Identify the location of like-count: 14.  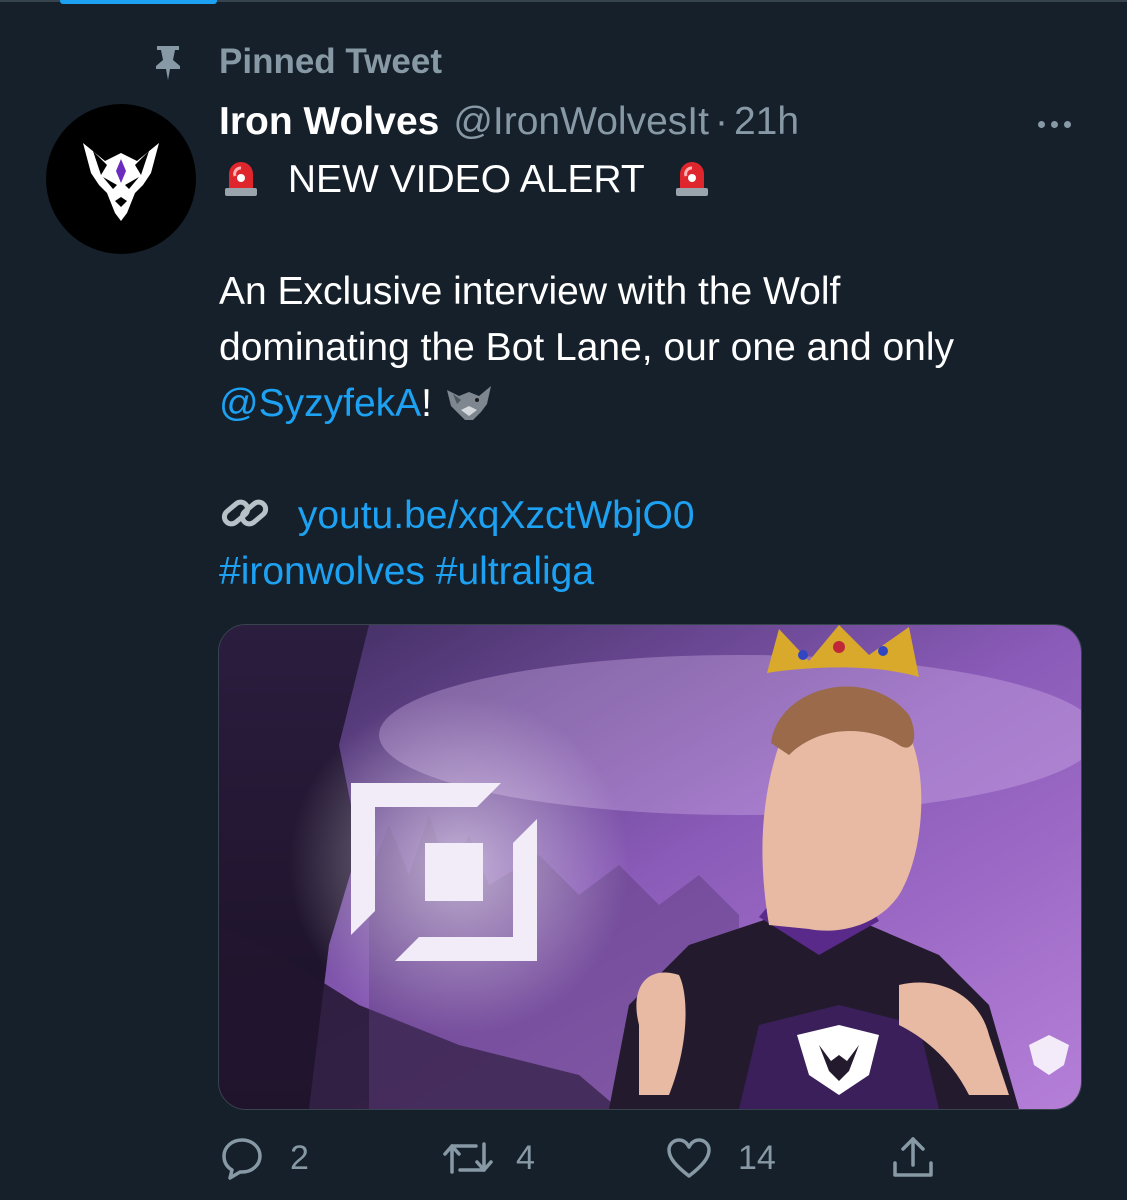
(757, 1157).